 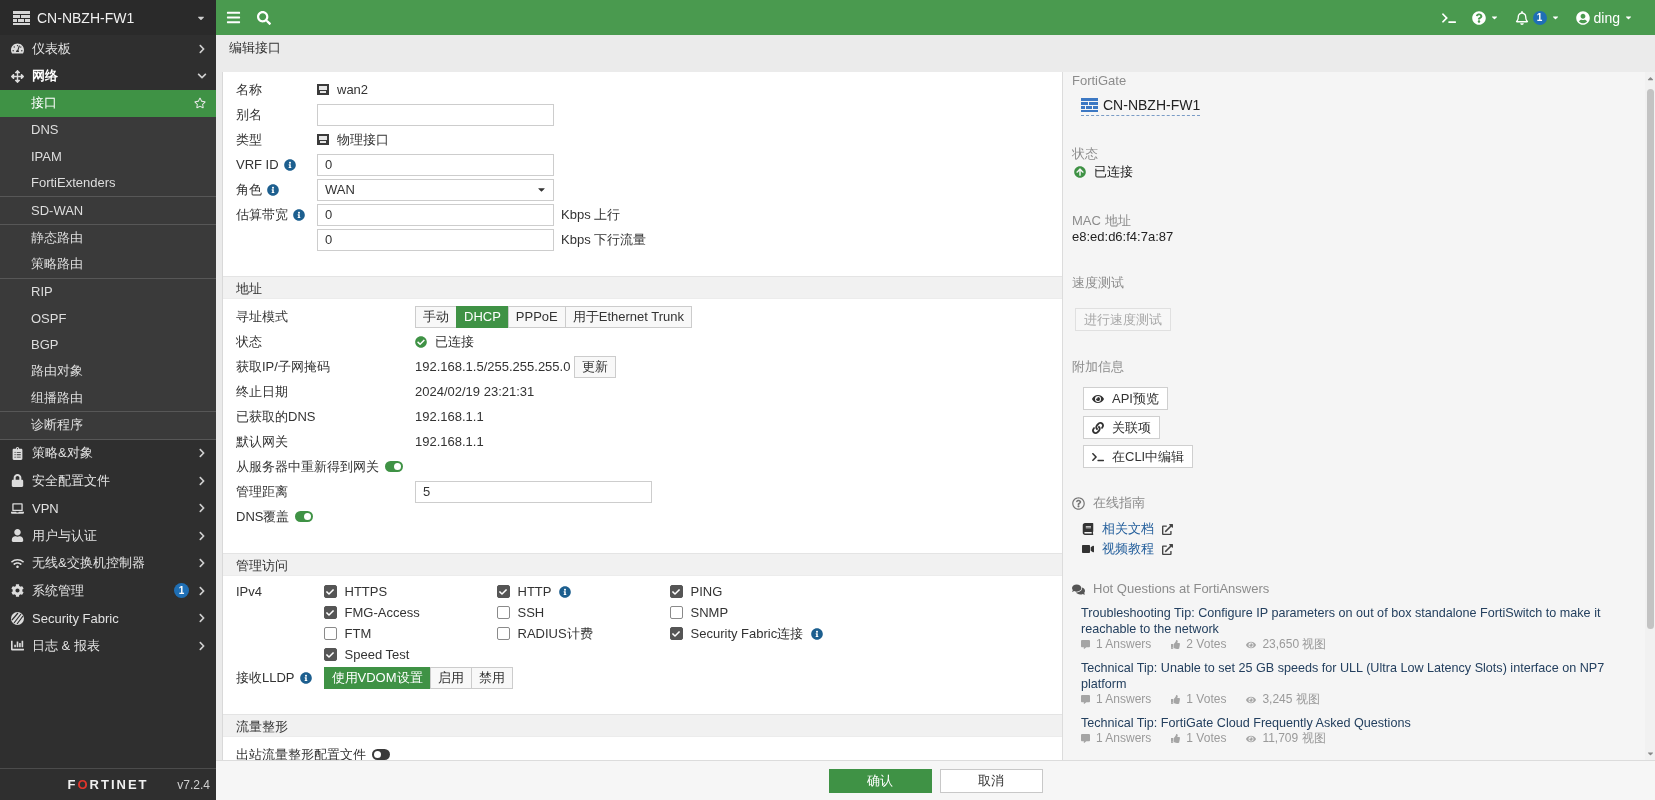 I want to click on count-badge: 1, so click(x=181, y=591).